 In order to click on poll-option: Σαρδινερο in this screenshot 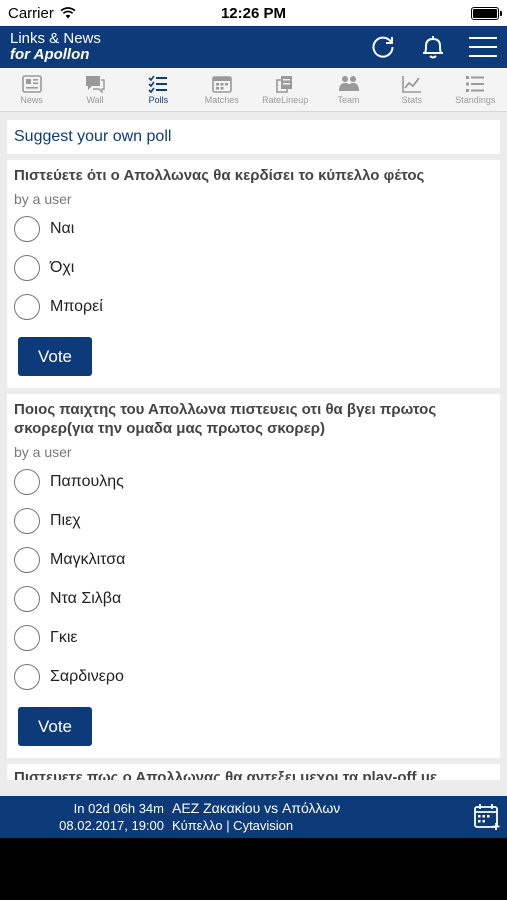, I will do `click(253, 676)`.